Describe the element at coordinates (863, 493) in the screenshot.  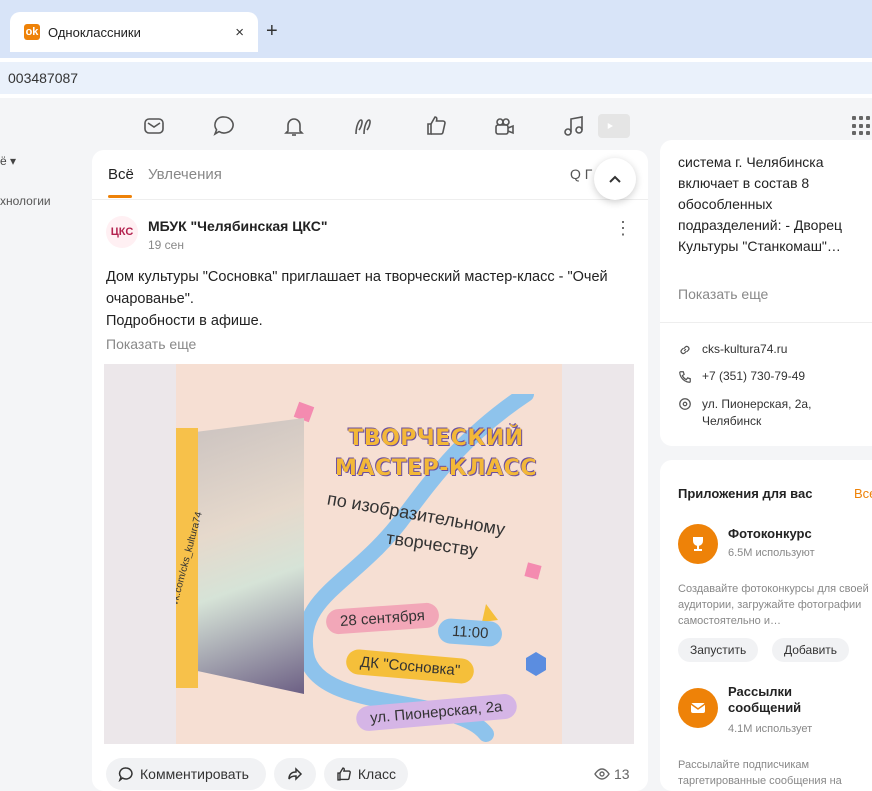
I see `apps-all-link: Все` at that location.